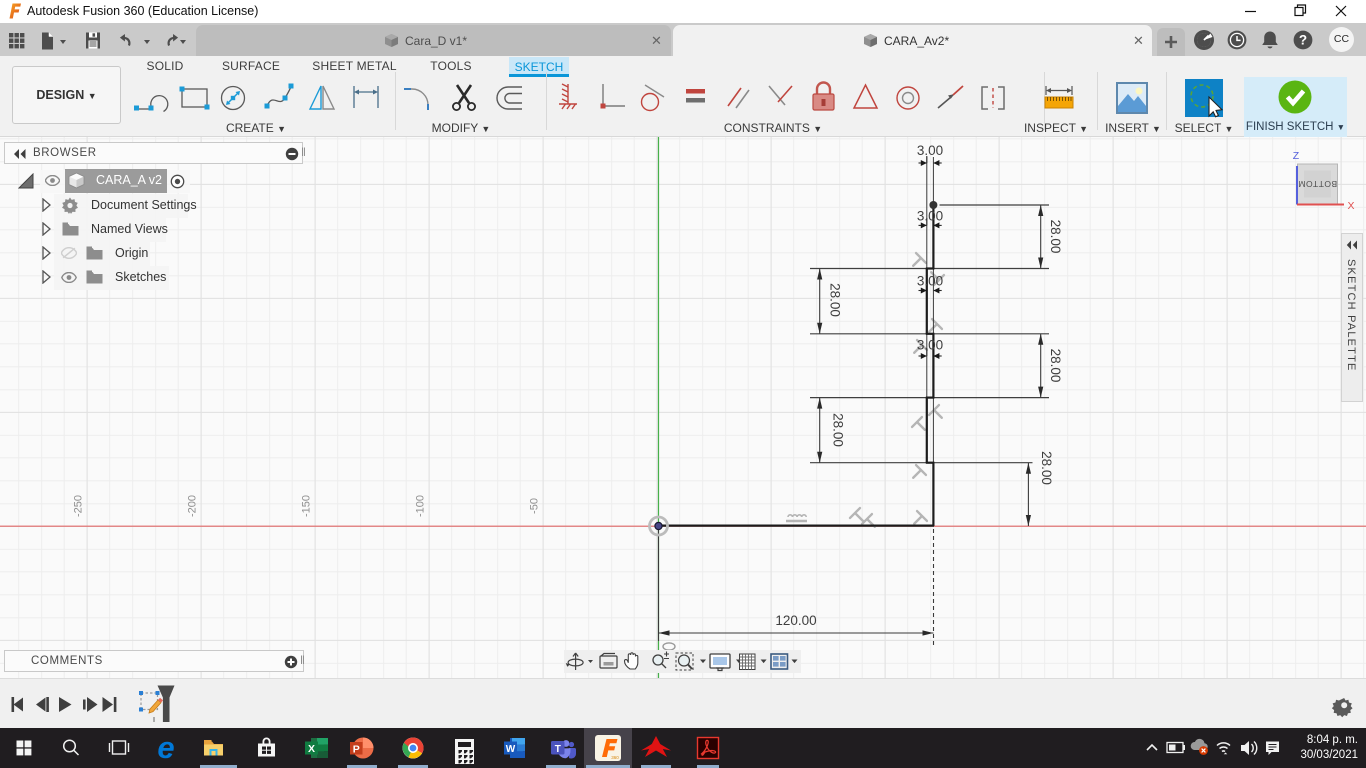 Image resolution: width=1366 pixels, height=768 pixels. I want to click on svg-text: BOTTOM, so click(1317, 184).